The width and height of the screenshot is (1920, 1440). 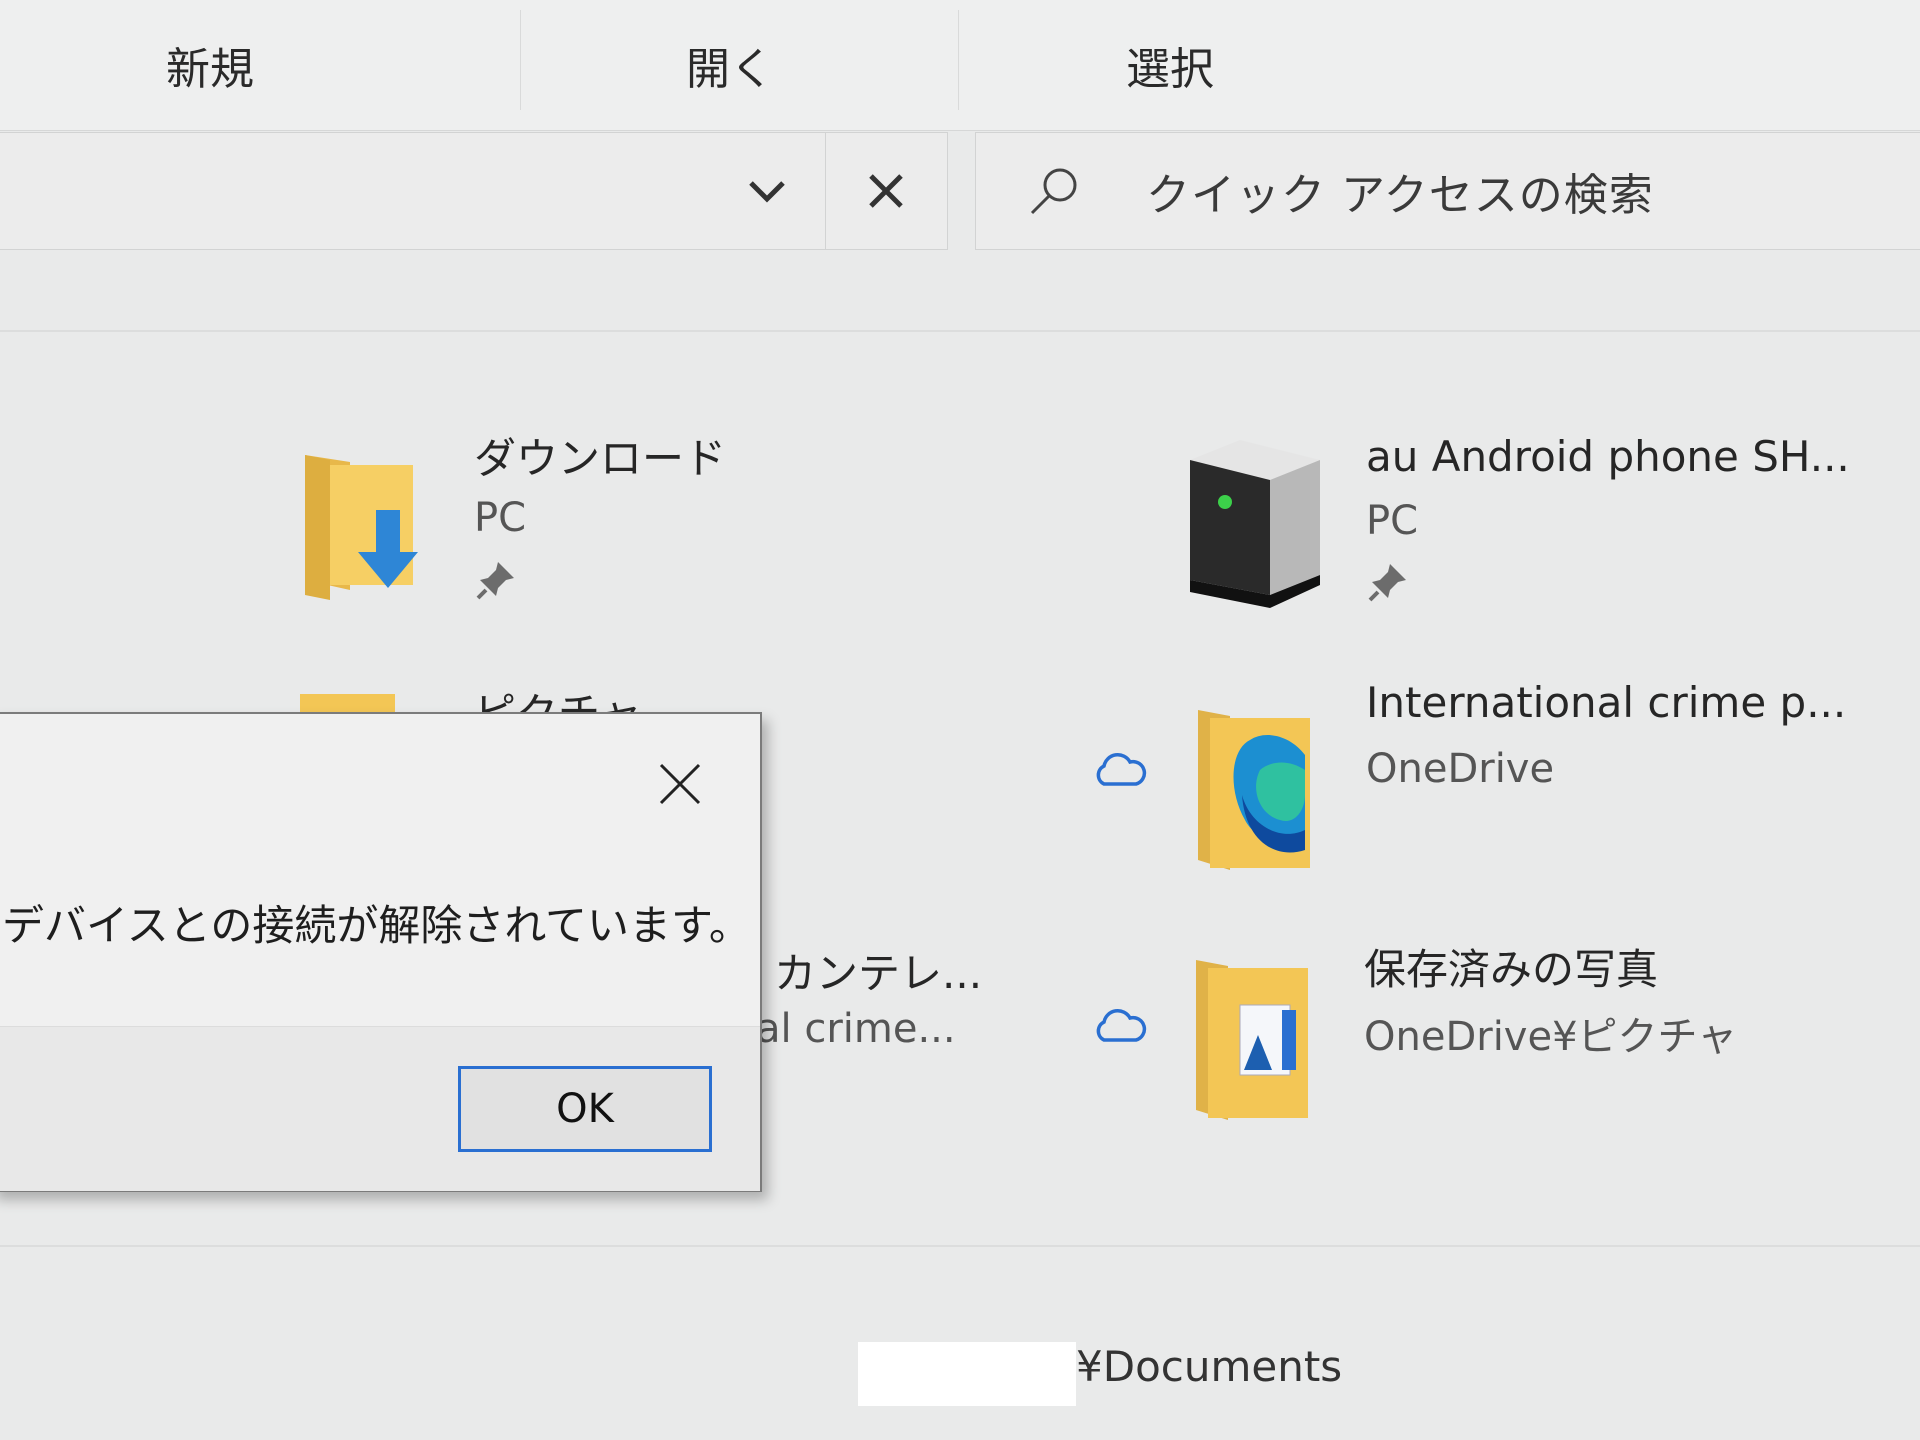 I want to click on tile-location: OneDrive, so click(x=1460, y=769).